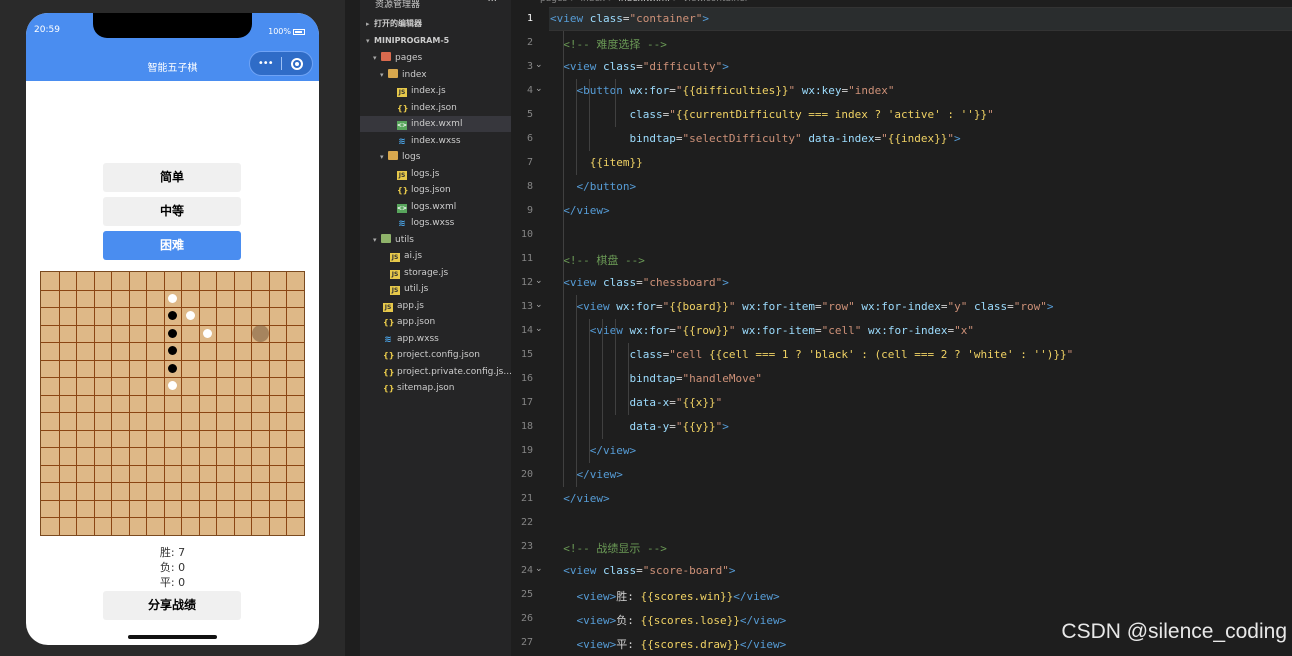 Image resolution: width=1292 pixels, height=656 pixels. I want to click on breadcrumb-item: pages, so click(553, 2).